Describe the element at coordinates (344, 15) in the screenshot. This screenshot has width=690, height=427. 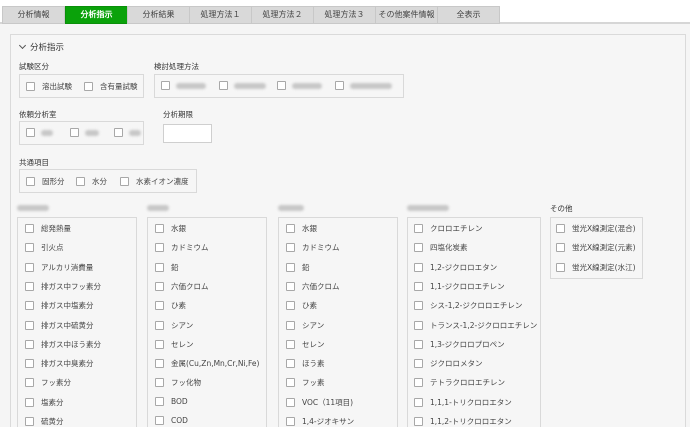
I see `tab-method-3: 処理方法３` at that location.